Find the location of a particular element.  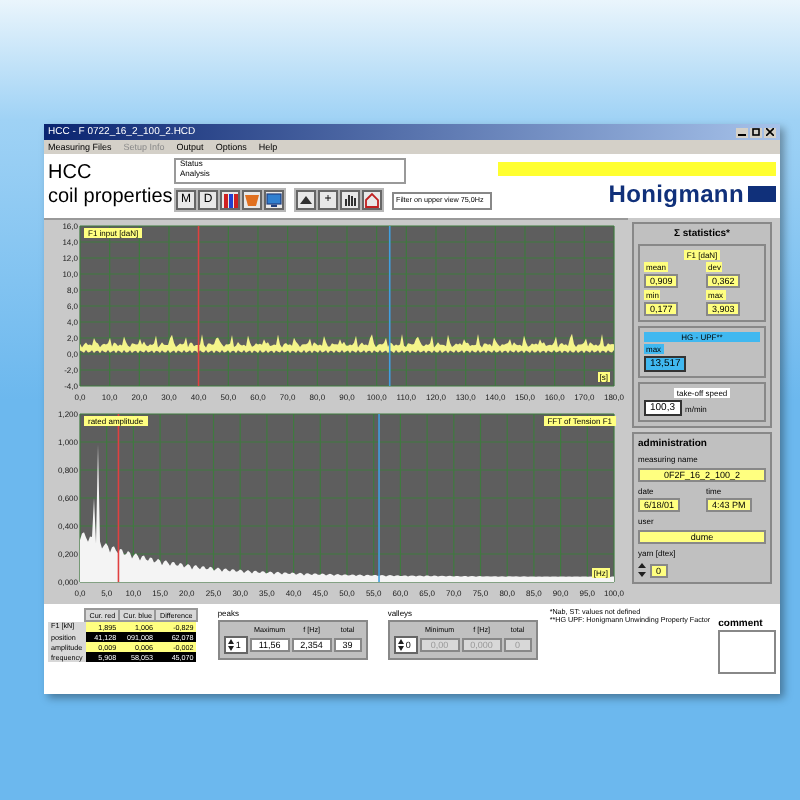

bars-button is located at coordinates (230, 200).